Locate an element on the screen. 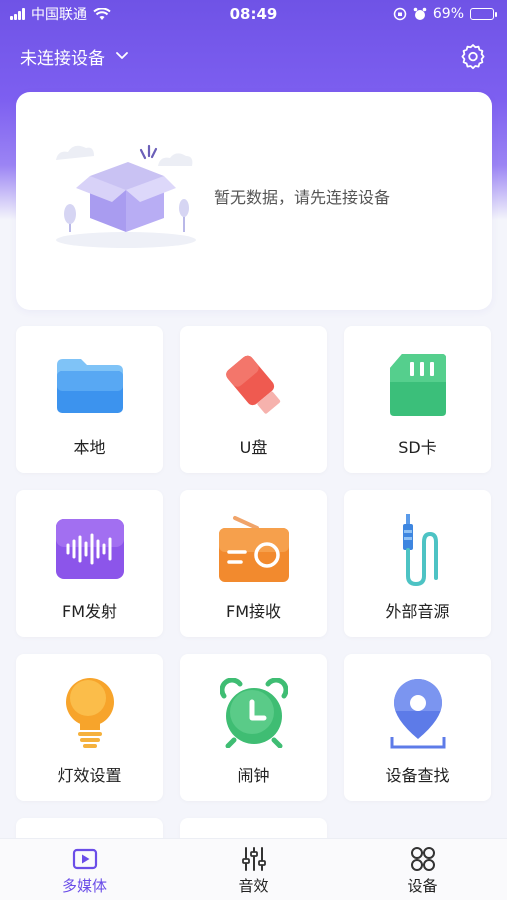  location-pin-icon is located at coordinates (417, 714).